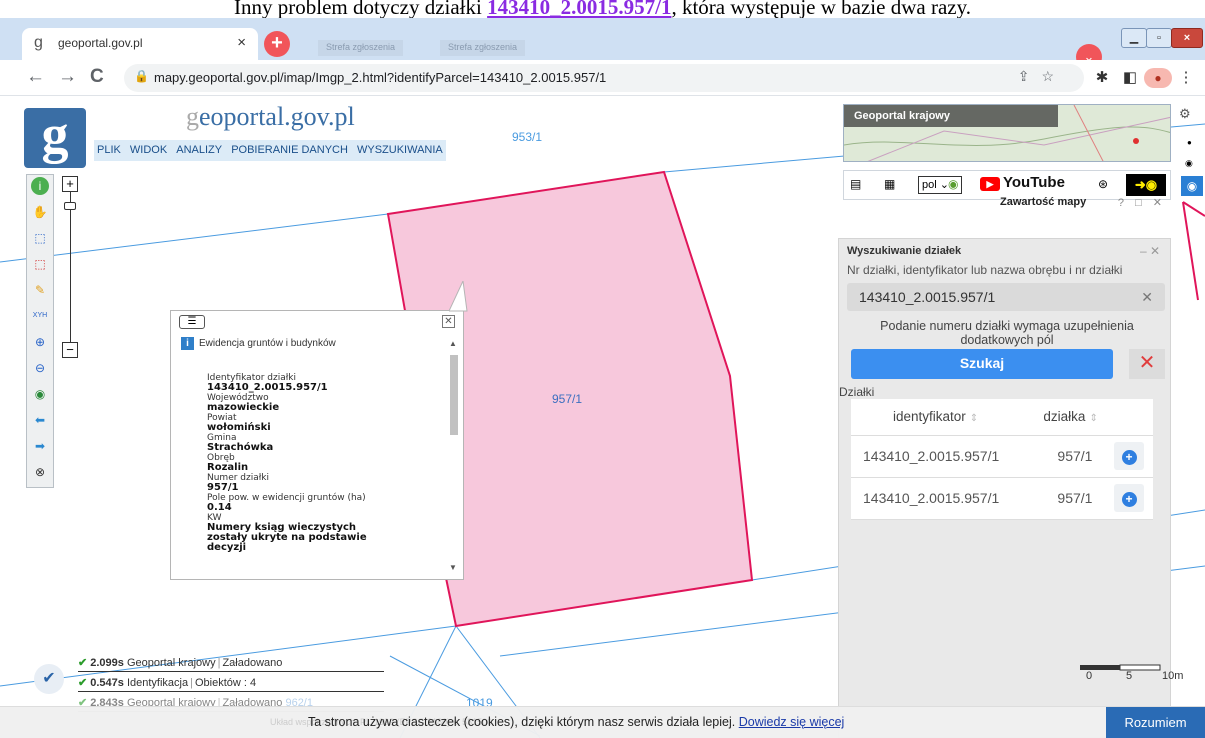  I want to click on search-button: Szukaj, so click(982, 364).